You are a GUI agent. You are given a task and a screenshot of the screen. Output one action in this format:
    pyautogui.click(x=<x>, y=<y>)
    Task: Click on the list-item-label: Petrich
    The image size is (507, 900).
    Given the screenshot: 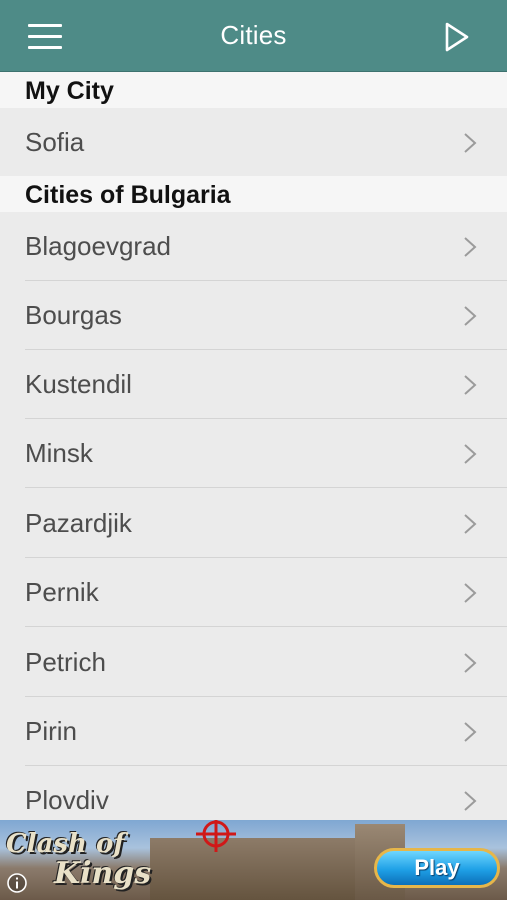 What is the action you would take?
    pyautogui.click(x=65, y=662)
    